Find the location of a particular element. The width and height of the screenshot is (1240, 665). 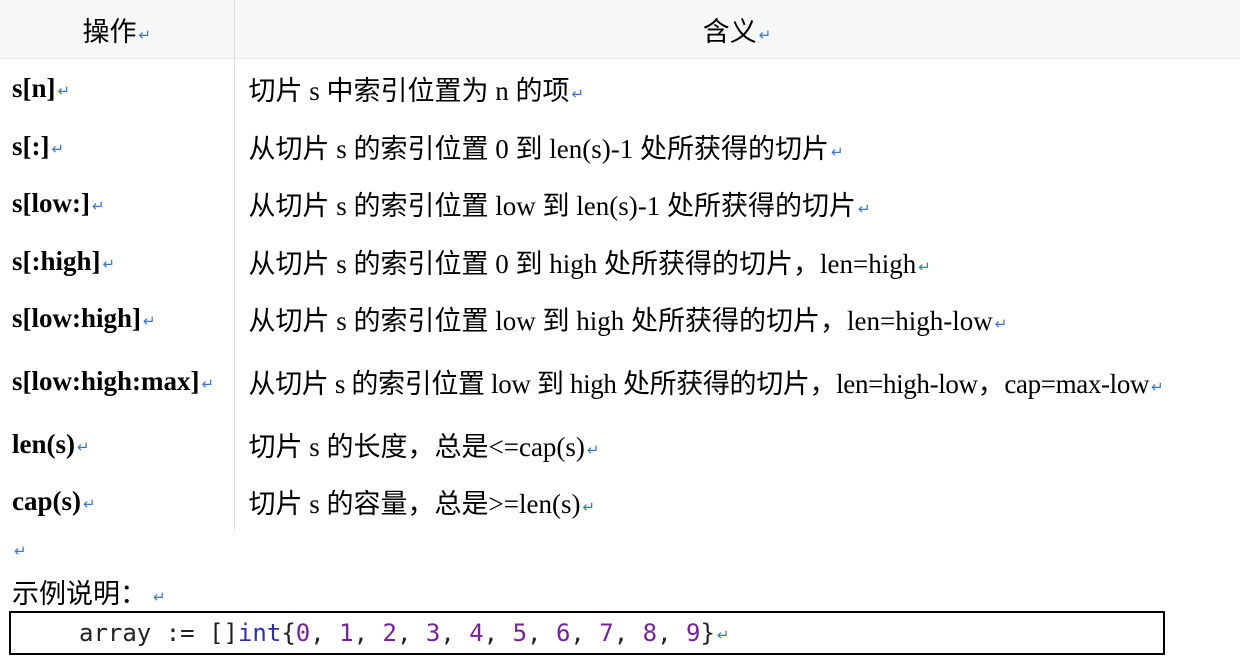

code-number: 6 is located at coordinates (563, 633).